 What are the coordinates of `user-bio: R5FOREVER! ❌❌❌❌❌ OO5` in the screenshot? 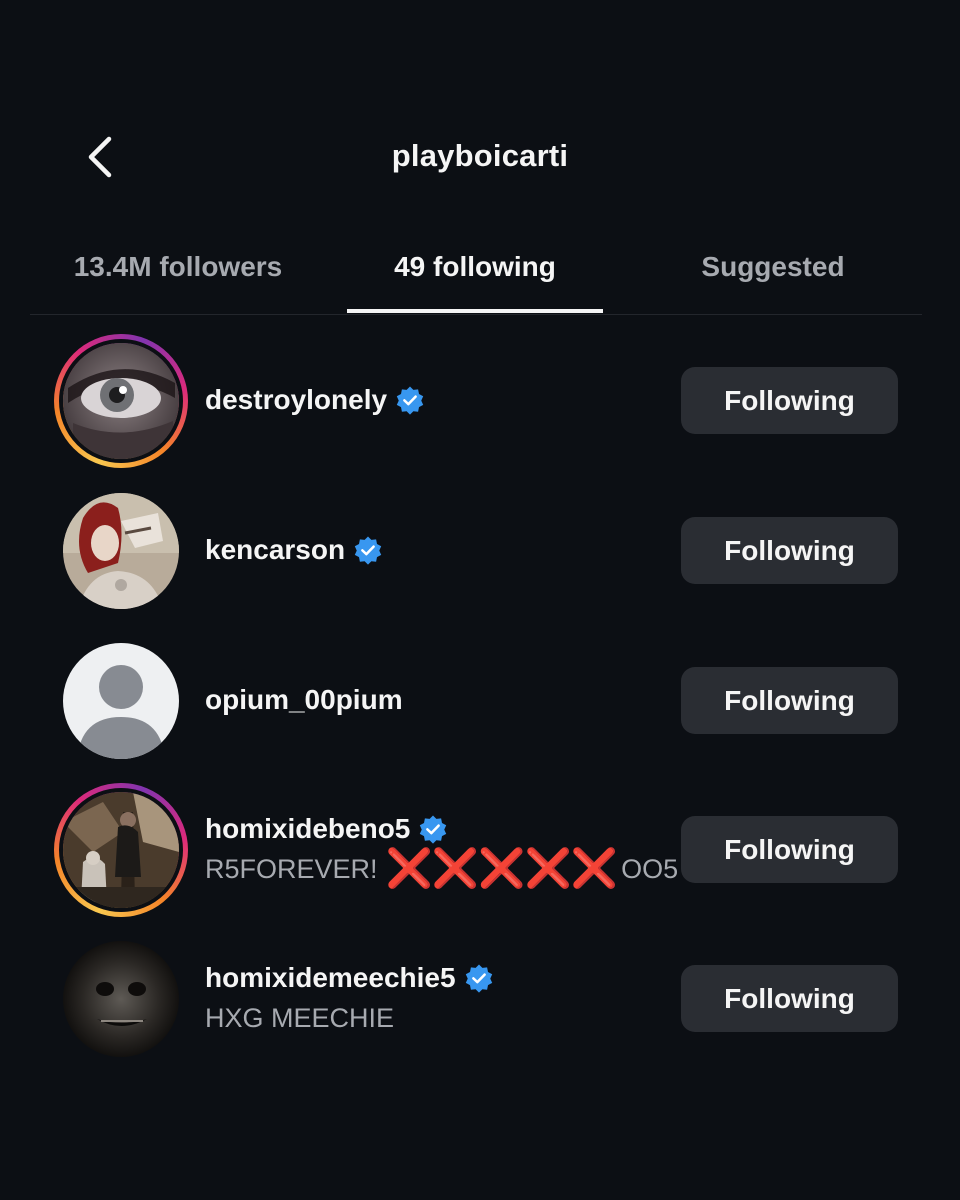 It's located at (442, 869).